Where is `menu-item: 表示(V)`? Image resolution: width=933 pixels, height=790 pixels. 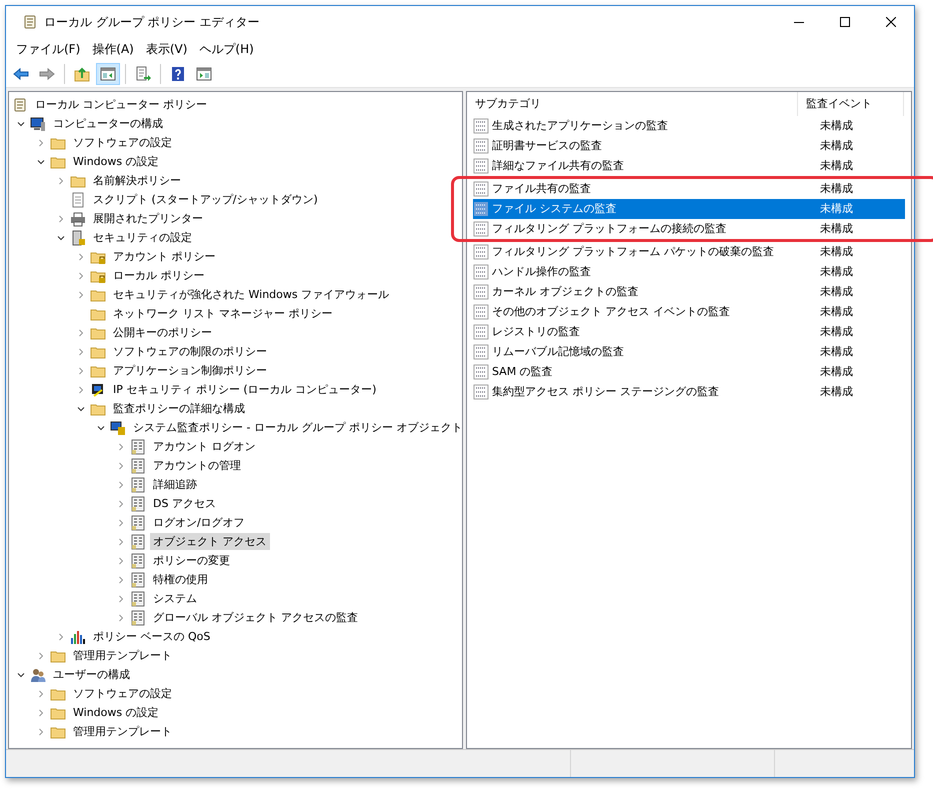
menu-item: 表示(V) is located at coordinates (167, 49).